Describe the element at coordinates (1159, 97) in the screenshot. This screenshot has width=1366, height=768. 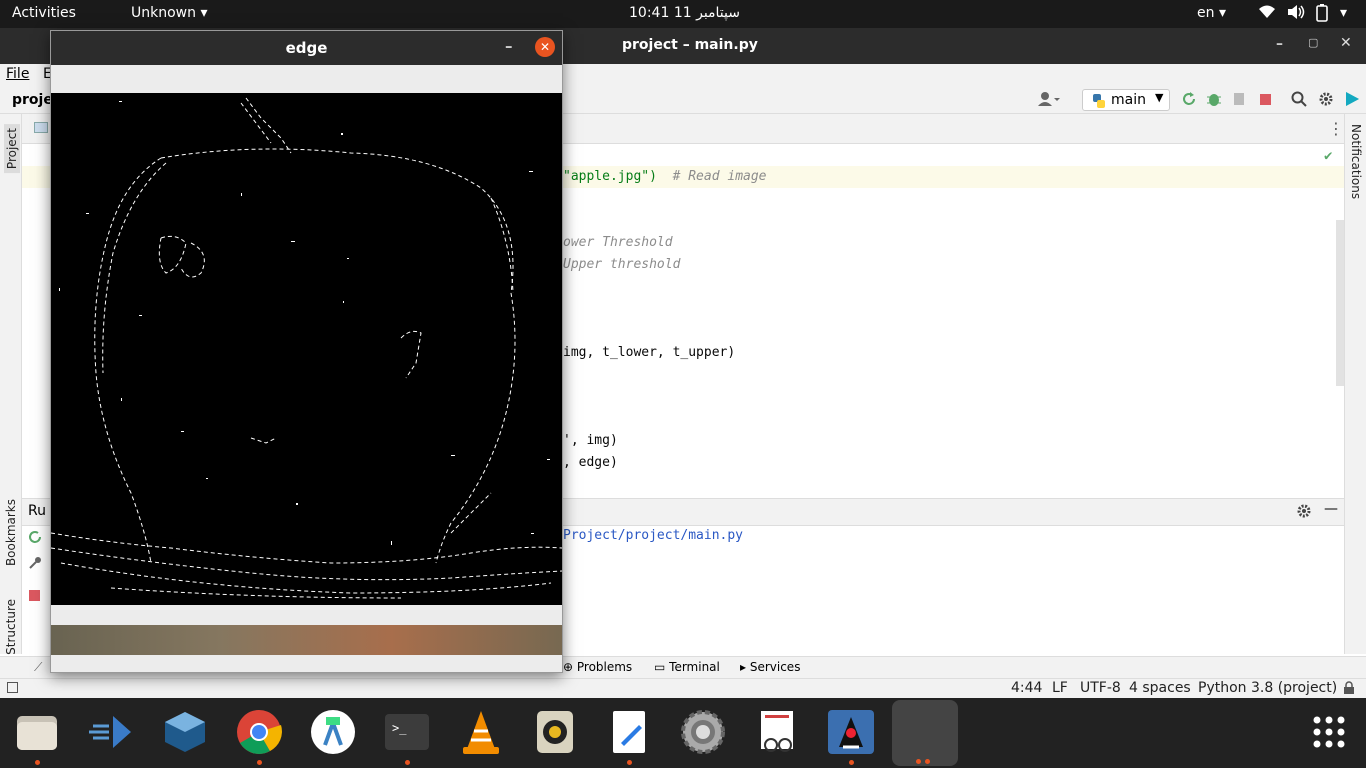
I see `chevron-down-icon: ▼` at that location.